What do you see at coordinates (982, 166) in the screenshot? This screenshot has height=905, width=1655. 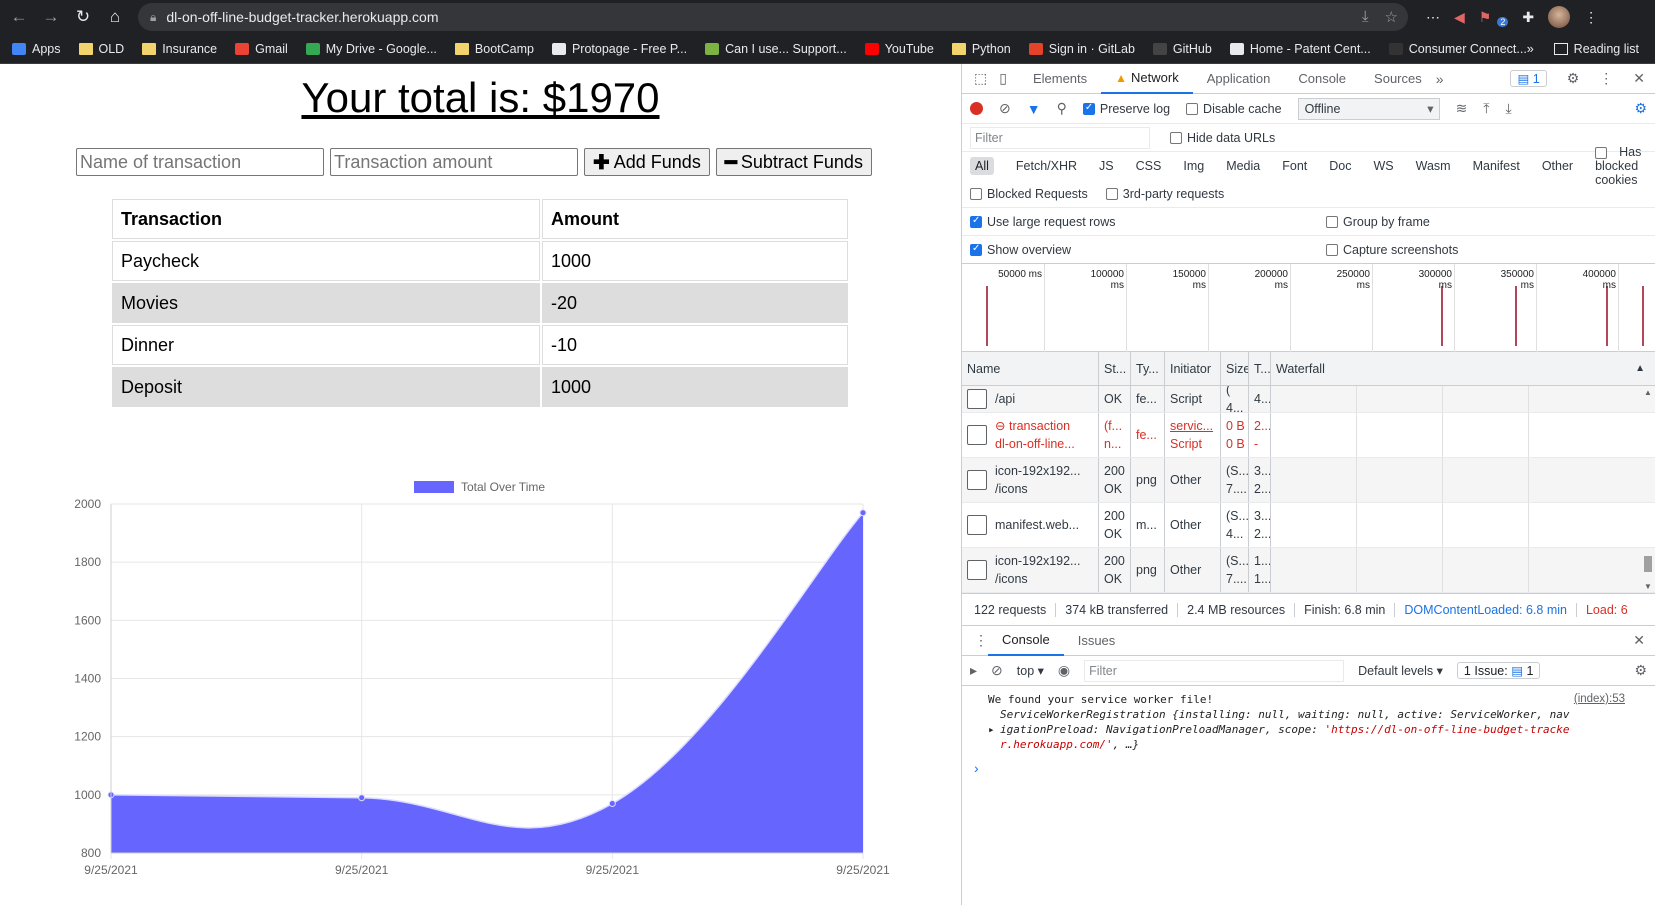 I see `type-filter-all: All` at bounding box center [982, 166].